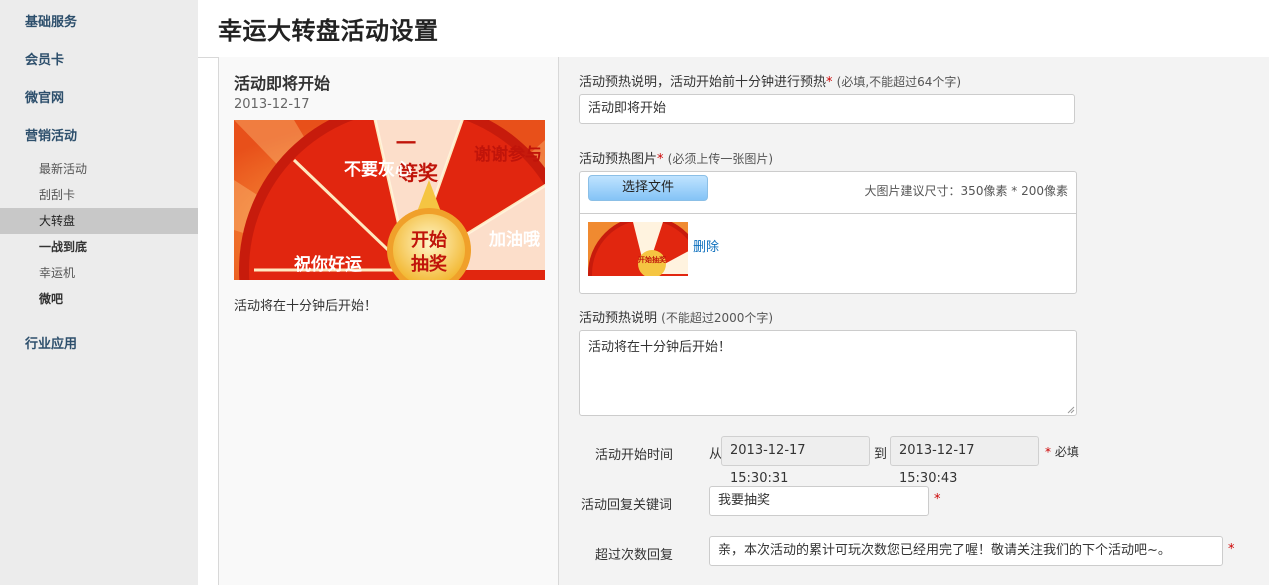 The width and height of the screenshot is (1269, 585). Describe the element at coordinates (328, 31) in the screenshot. I see `page-title: 幸运大转盘活动设置` at that location.